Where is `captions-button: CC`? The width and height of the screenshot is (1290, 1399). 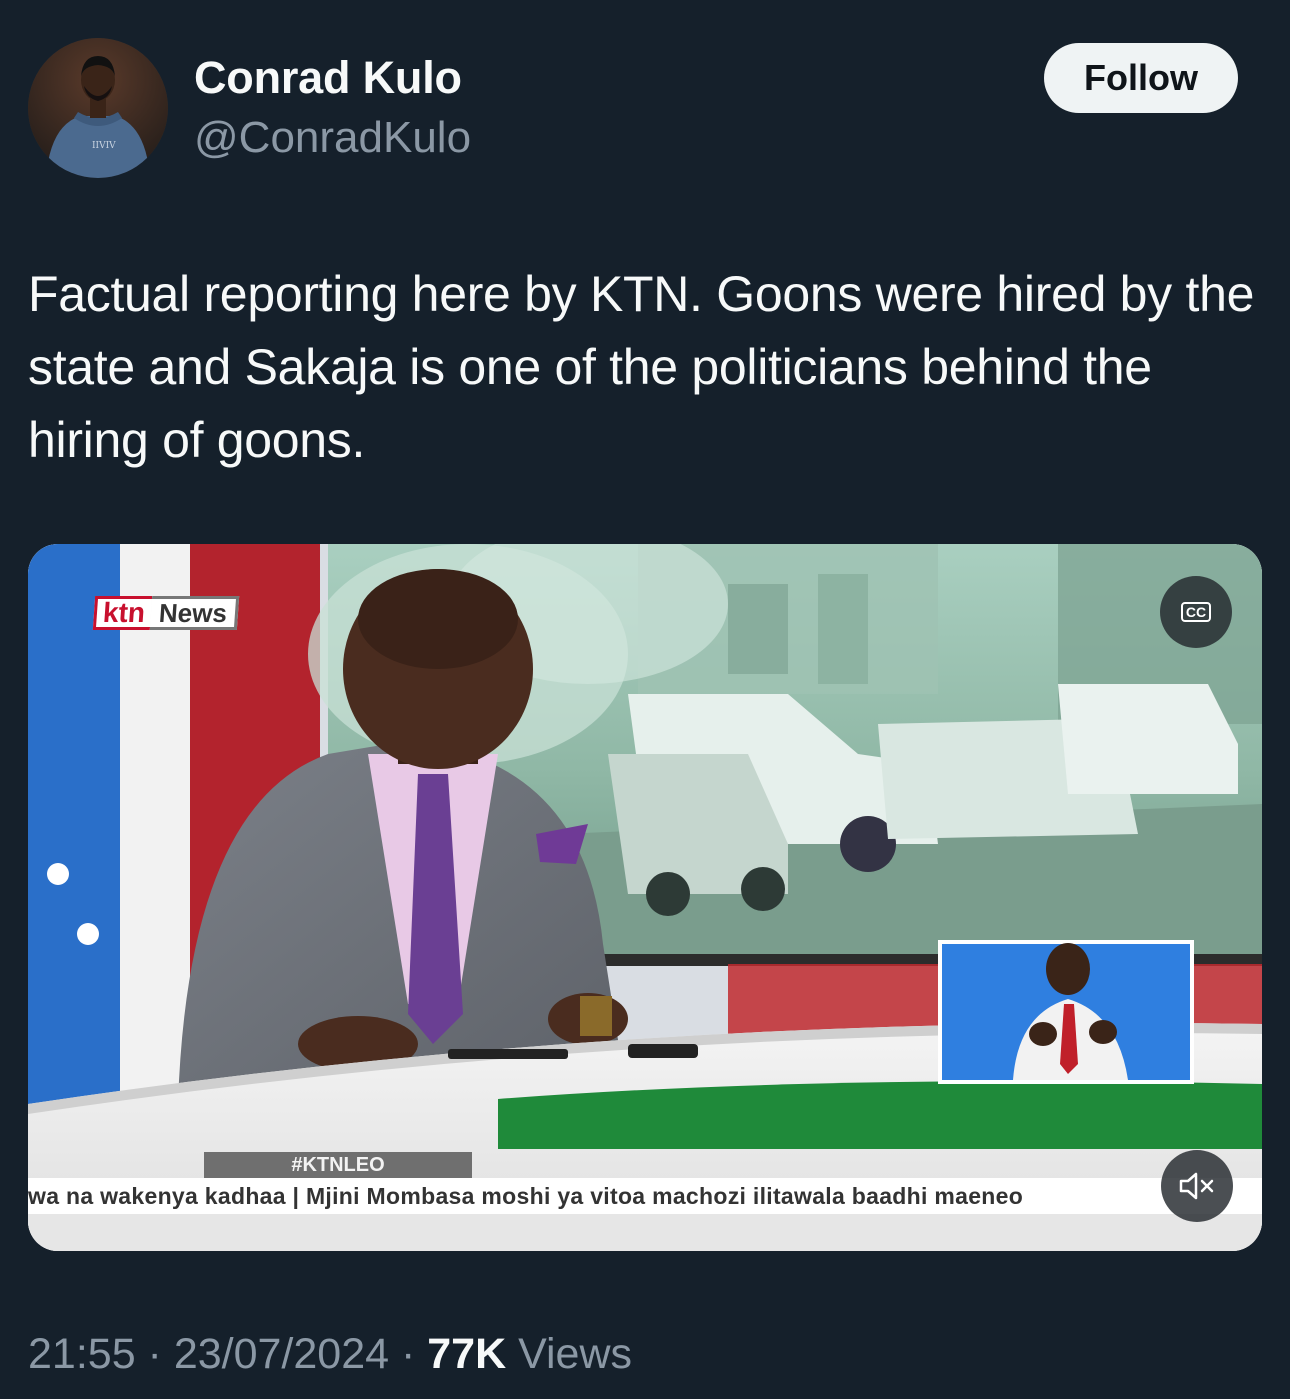
captions-button: CC is located at coordinates (1196, 612).